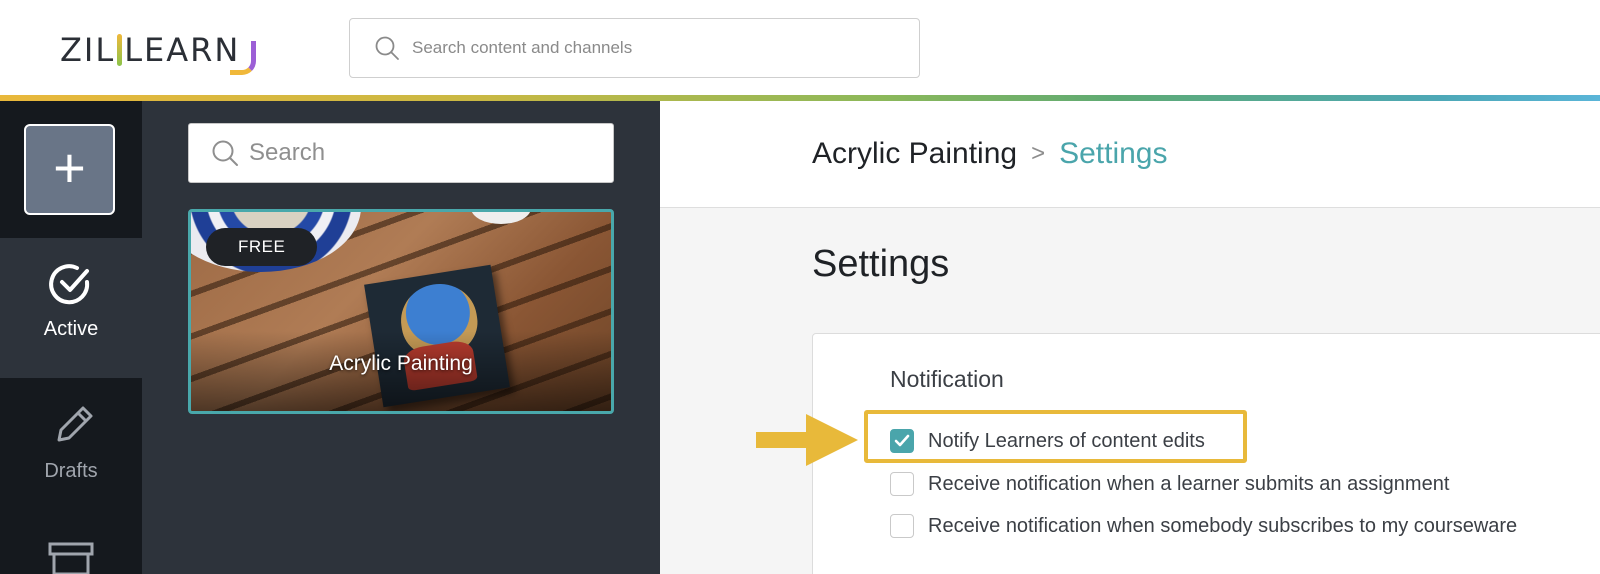  I want to click on content-search-input, so click(419, 153).